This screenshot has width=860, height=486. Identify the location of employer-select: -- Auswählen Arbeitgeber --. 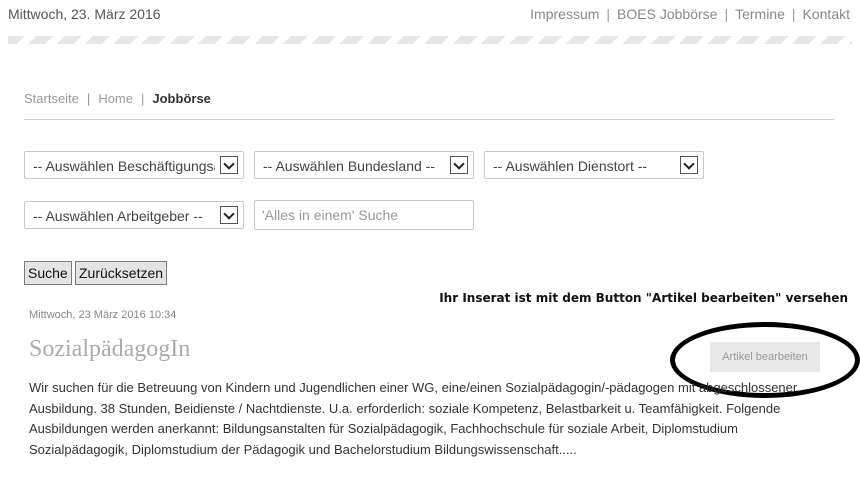
(134, 215).